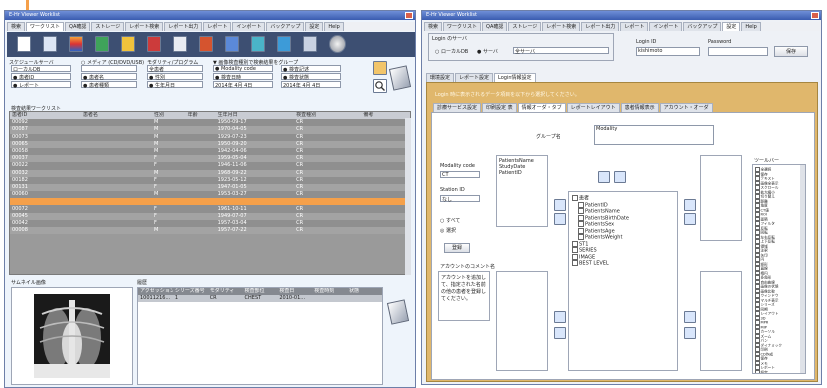 The width and height of the screenshot is (827, 388). Describe the element at coordinates (210, 223) in the screenshot. I see `table-row: 00042 F 1957-03-04 CR` at that location.